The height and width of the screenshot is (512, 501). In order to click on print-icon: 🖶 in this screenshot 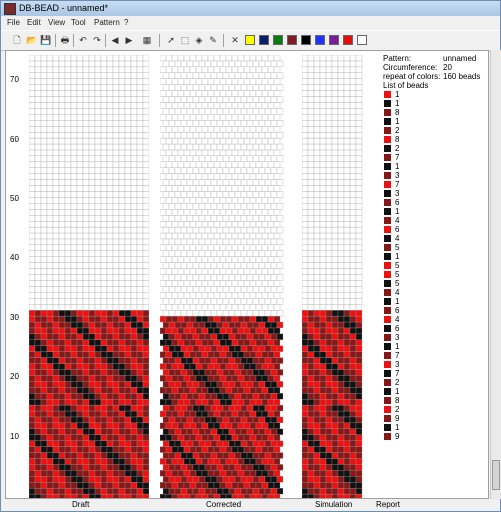, I will do `click(65, 40)`.